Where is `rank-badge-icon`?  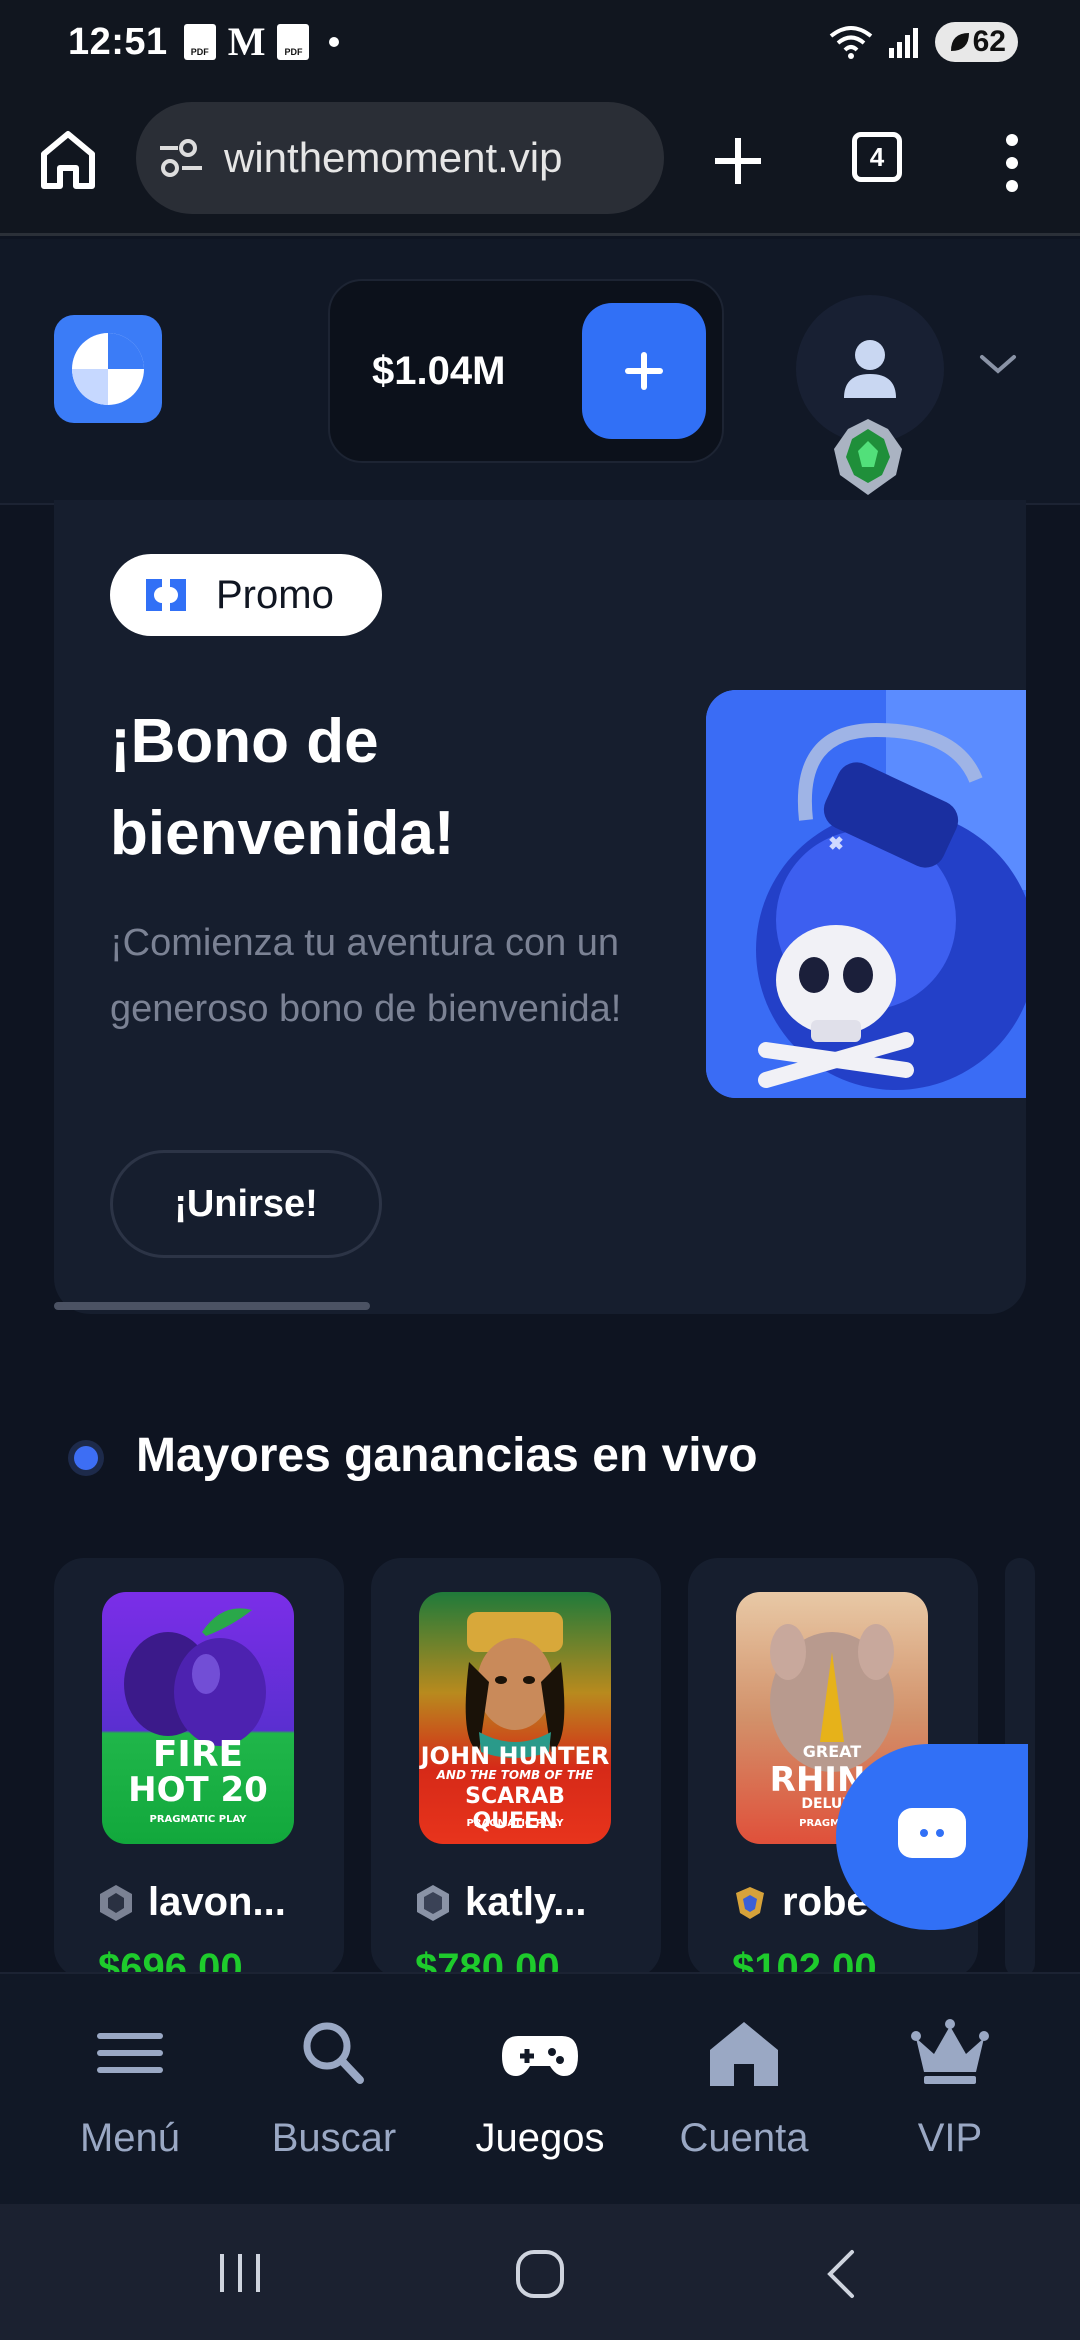 rank-badge-icon is located at coordinates (868, 457).